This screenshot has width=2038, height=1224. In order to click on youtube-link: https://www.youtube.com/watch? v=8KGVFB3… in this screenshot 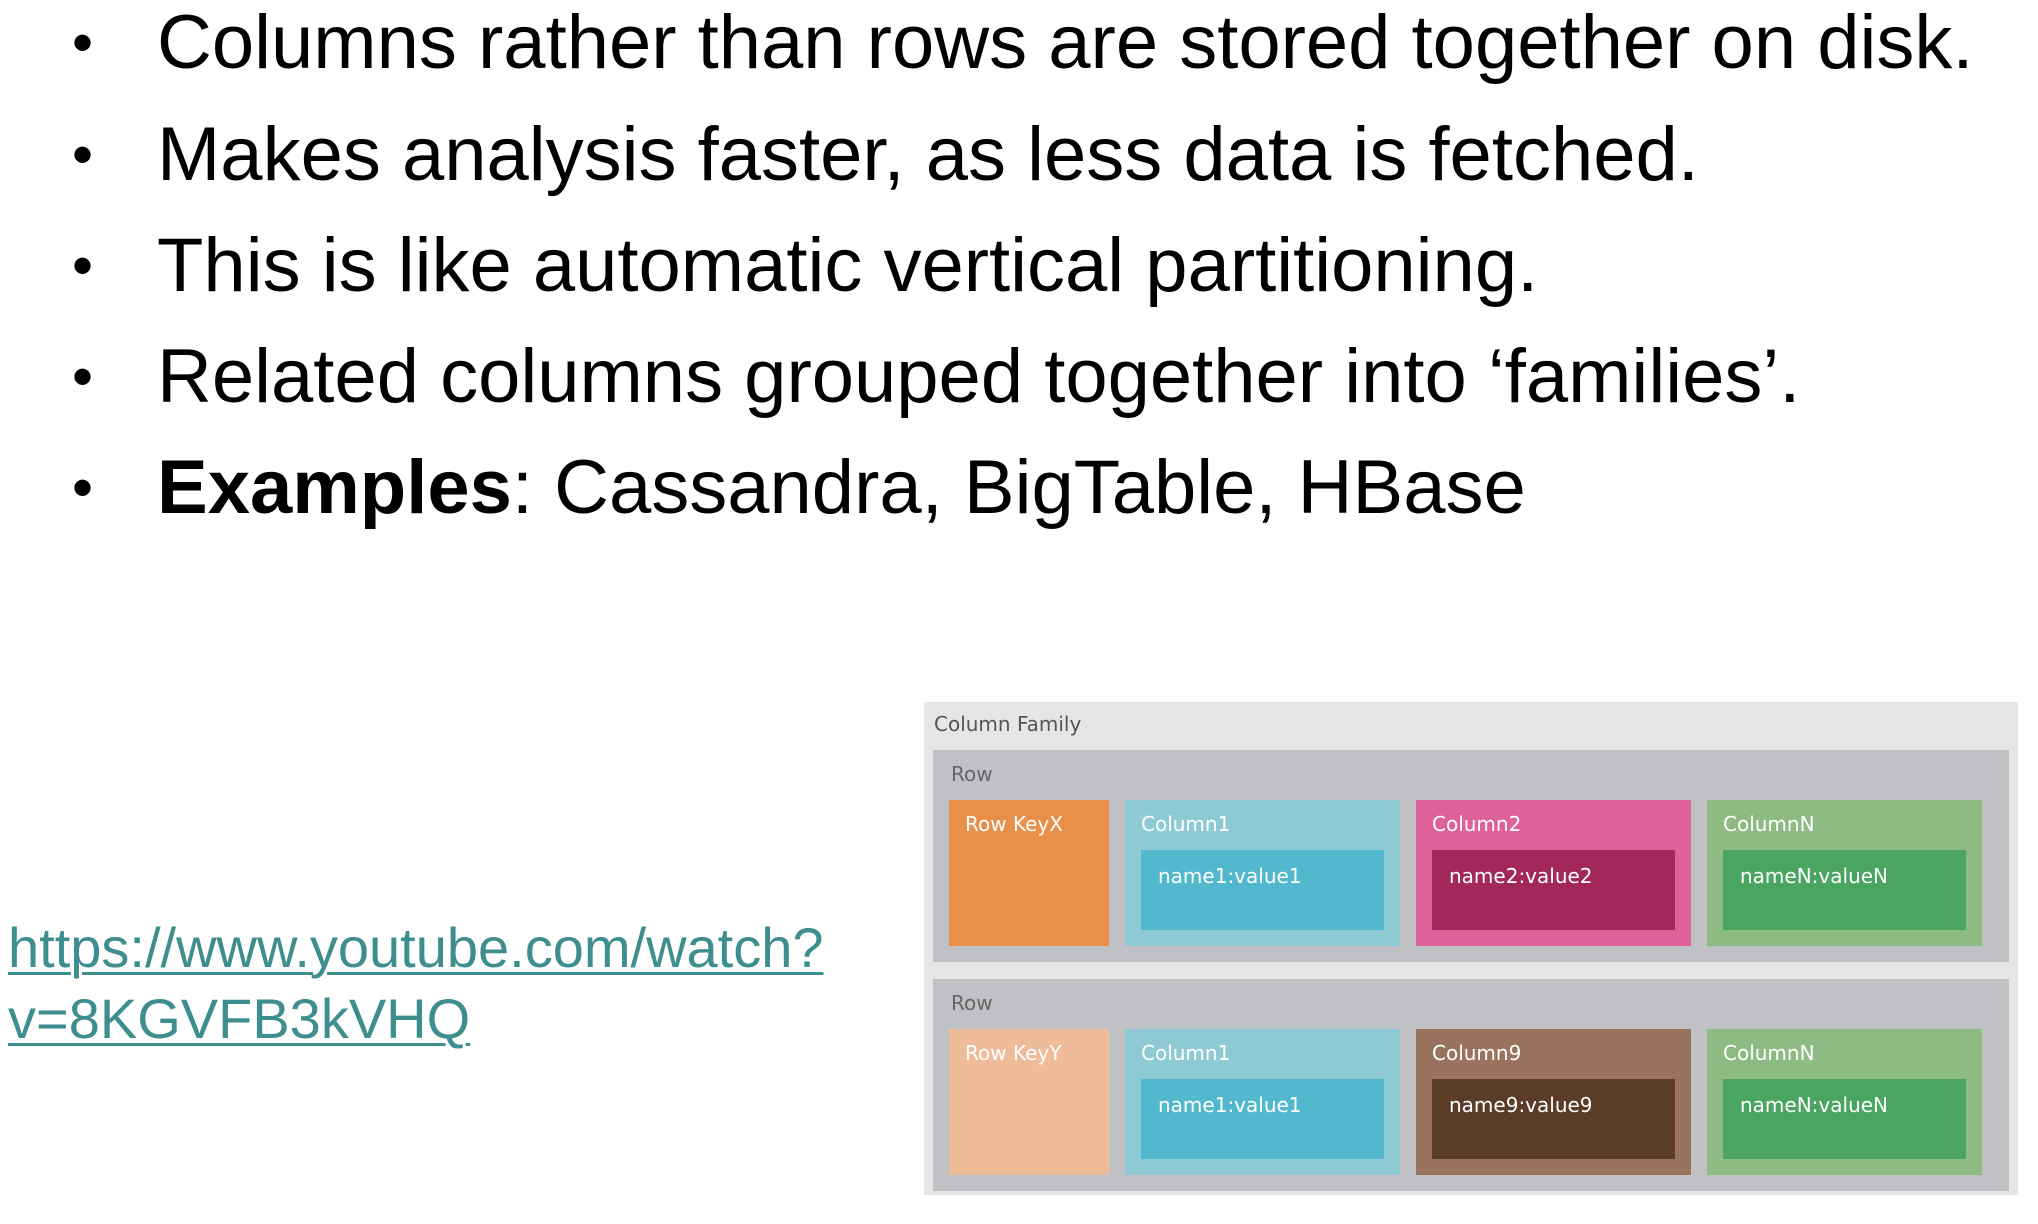, I will do `click(416, 983)`.